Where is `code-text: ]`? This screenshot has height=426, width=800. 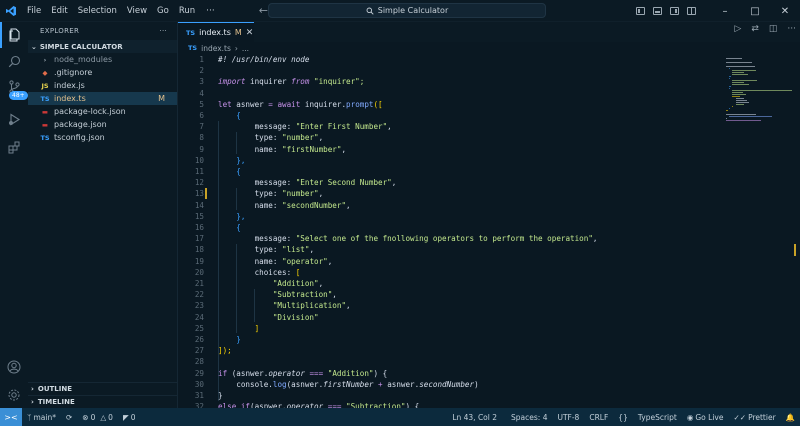
code-text: ] is located at coordinates (239, 328).